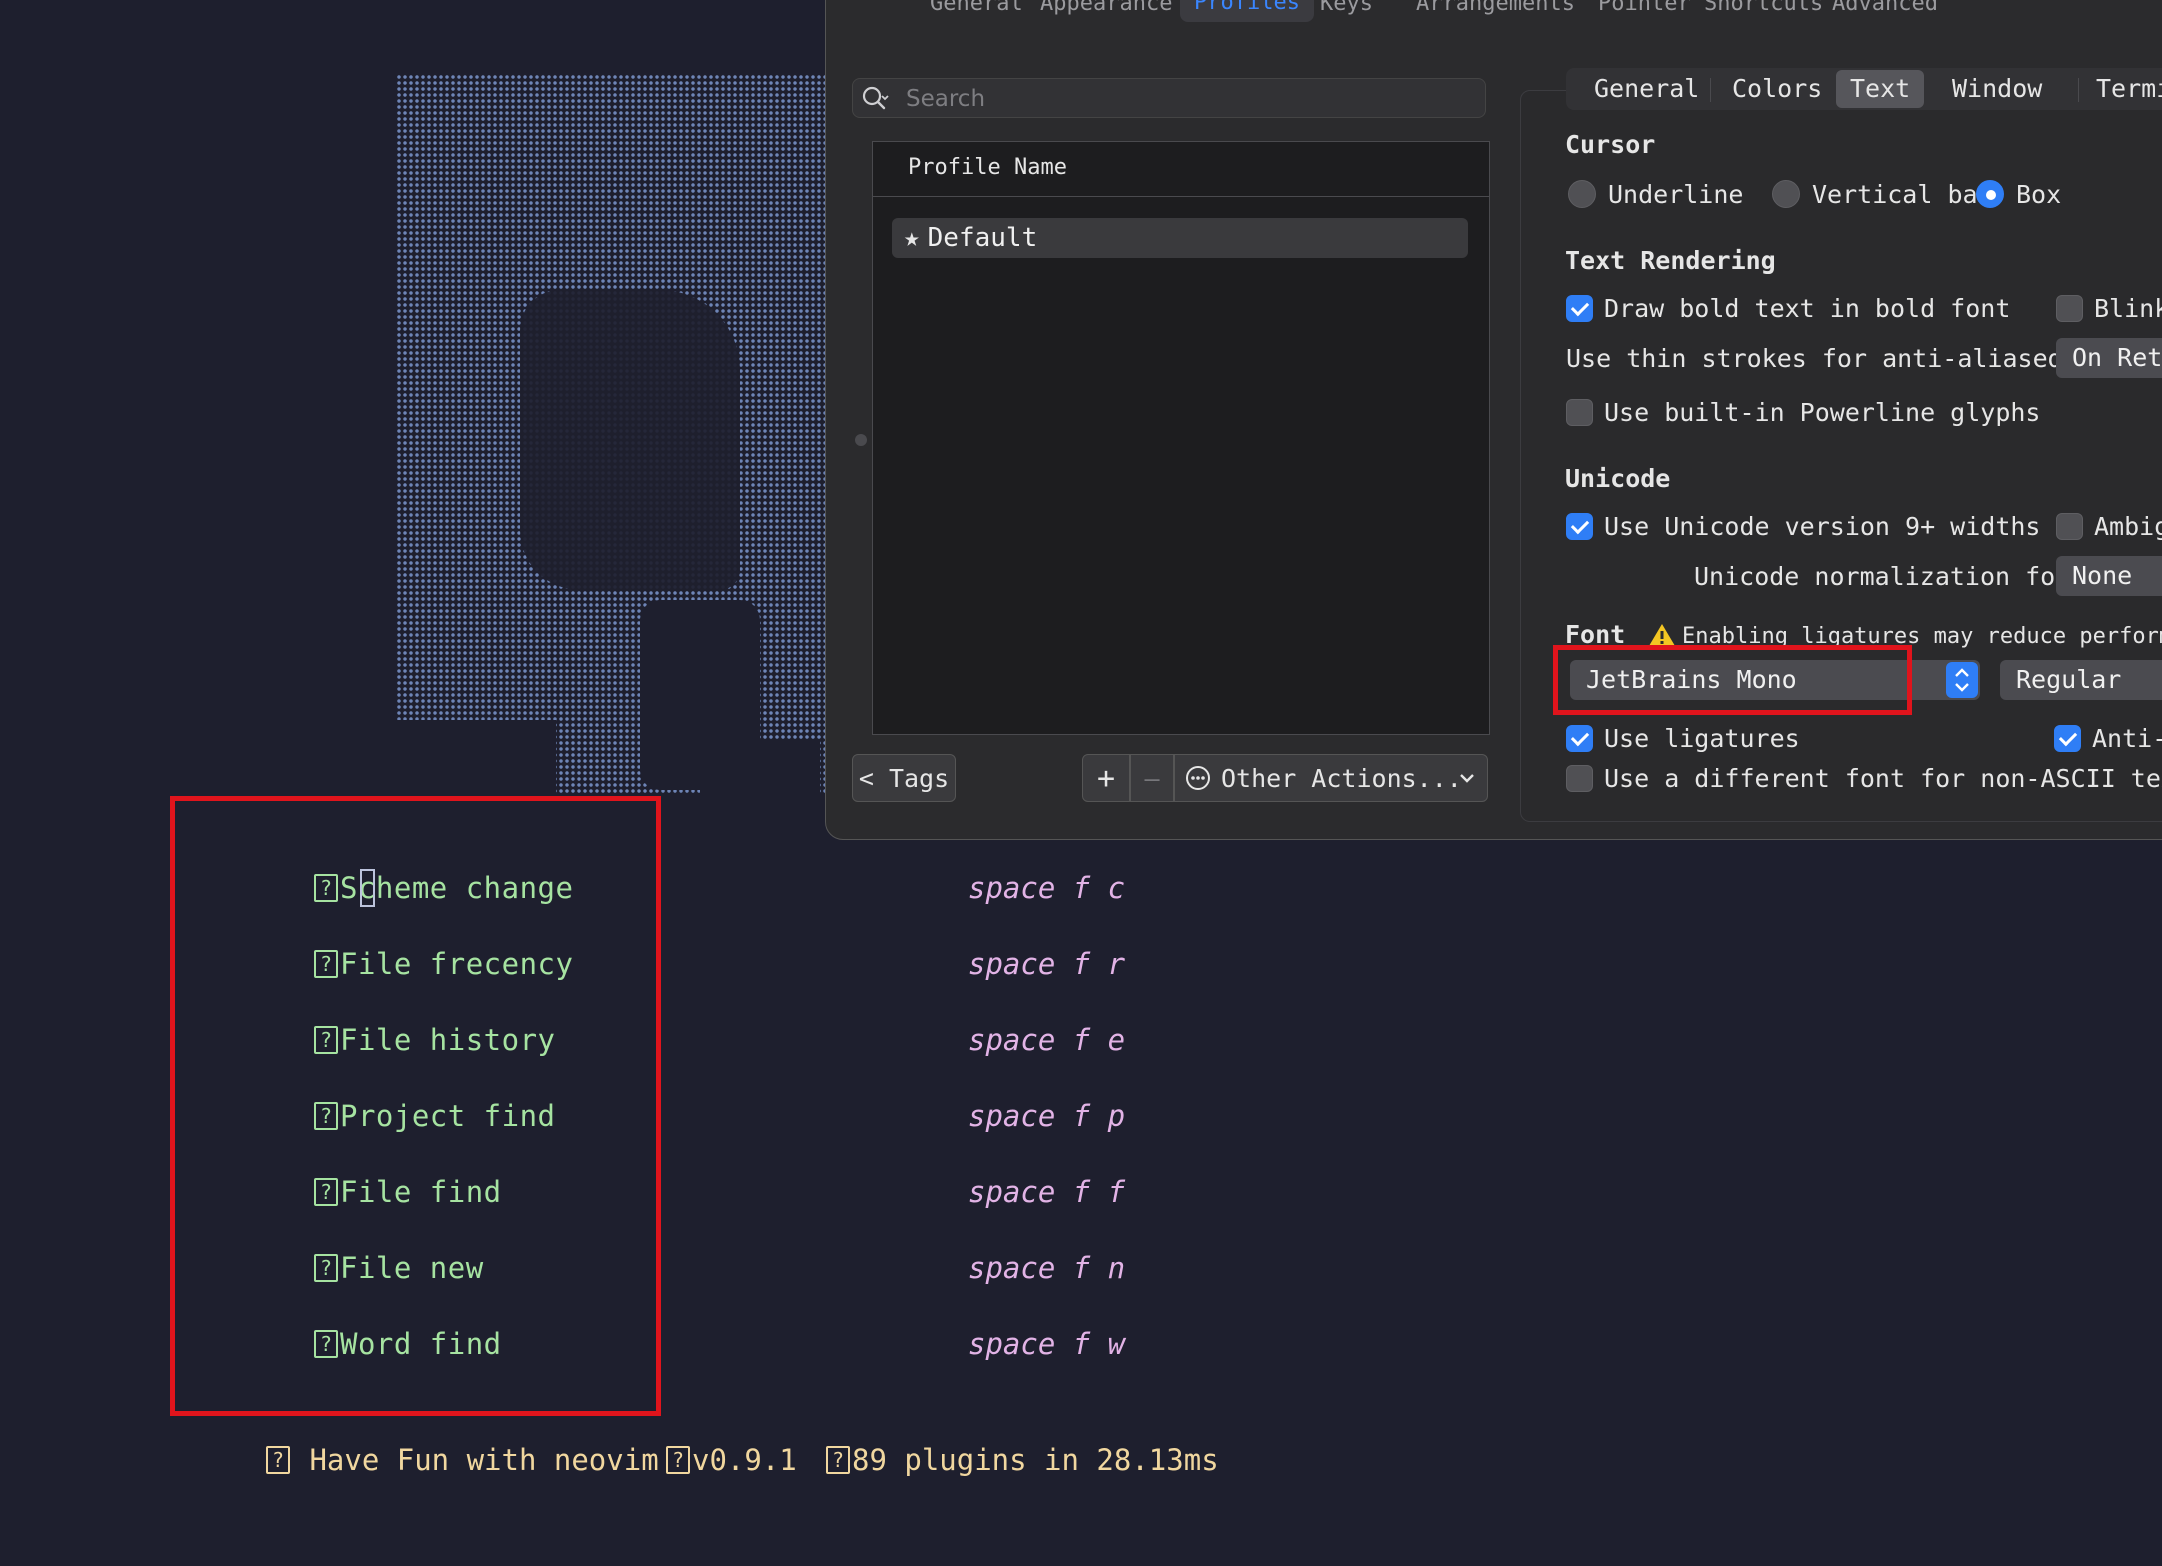 The image size is (2162, 1566). Describe the element at coordinates (744, 1460) in the screenshot. I see `footer-version: v0.9.1` at that location.